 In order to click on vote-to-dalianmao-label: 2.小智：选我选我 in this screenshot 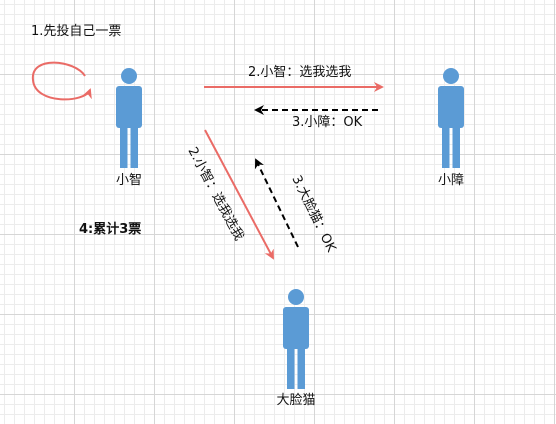, I will do `click(215, 194)`.